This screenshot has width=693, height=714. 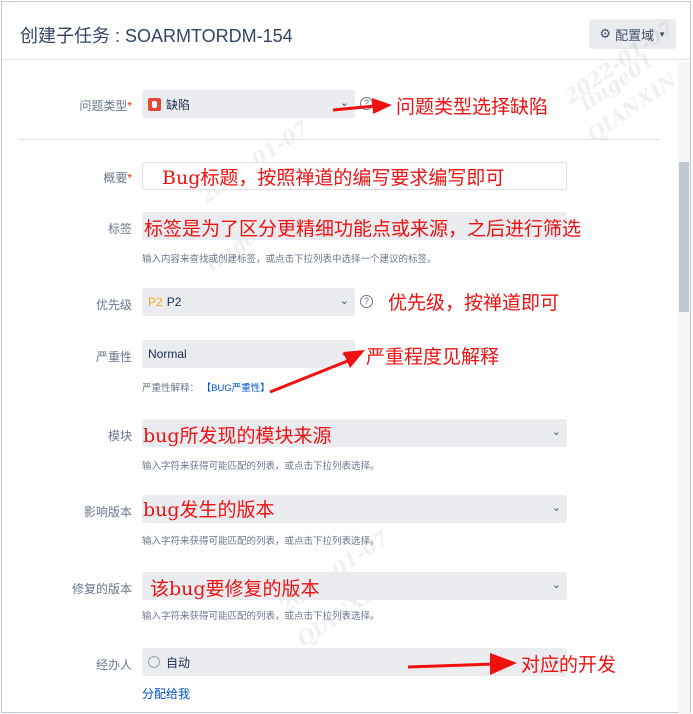 I want to click on annotation: 标签是为了区分更精细功能点或来源，之后进行筛选, so click(x=363, y=229).